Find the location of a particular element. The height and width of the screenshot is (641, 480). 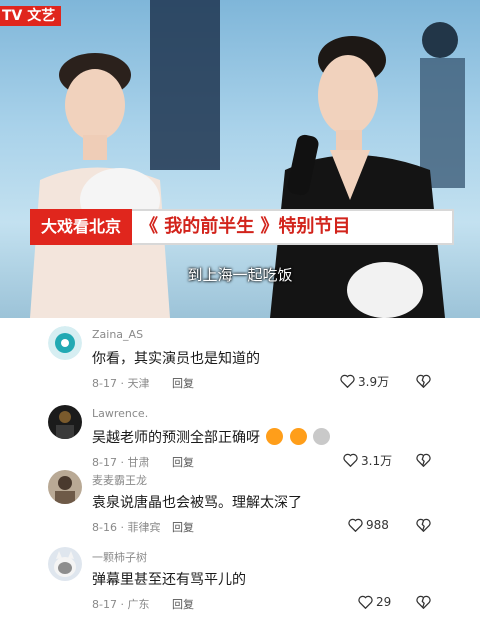

comment-meta: 8-16 · 菲律宾 is located at coordinates (126, 527).